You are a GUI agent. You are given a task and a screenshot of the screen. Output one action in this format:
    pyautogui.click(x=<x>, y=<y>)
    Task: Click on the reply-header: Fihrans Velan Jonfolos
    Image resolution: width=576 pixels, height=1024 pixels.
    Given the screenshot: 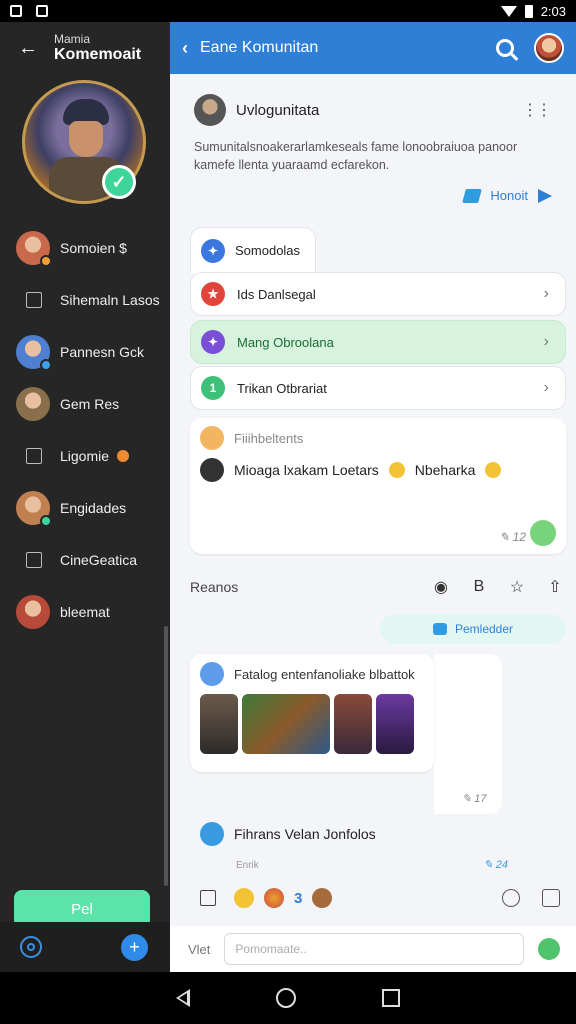 What is the action you would take?
    pyautogui.click(x=288, y=834)
    